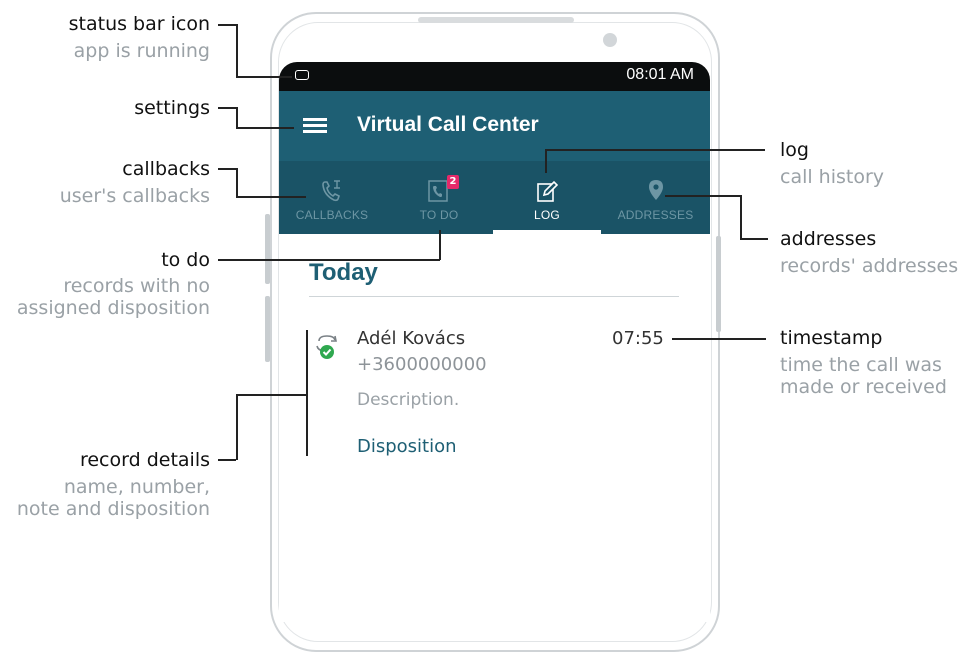 The width and height of the screenshot is (967, 652). I want to click on annotation-timestamp-subtitle-1: time the call was, so click(861, 365).